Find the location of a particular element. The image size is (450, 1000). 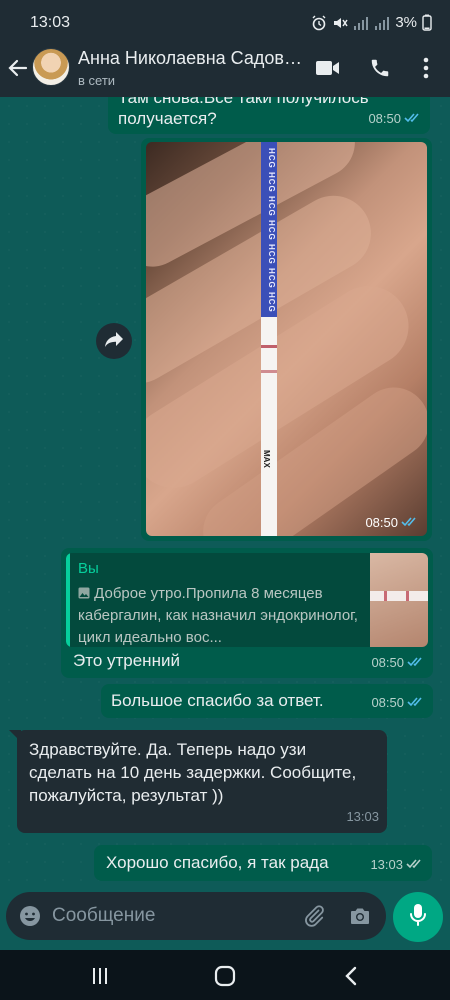

system-icons: 3% is located at coordinates (371, 22).